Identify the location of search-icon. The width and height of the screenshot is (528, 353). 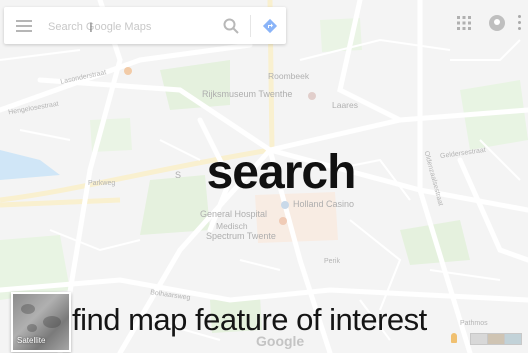
(231, 26).